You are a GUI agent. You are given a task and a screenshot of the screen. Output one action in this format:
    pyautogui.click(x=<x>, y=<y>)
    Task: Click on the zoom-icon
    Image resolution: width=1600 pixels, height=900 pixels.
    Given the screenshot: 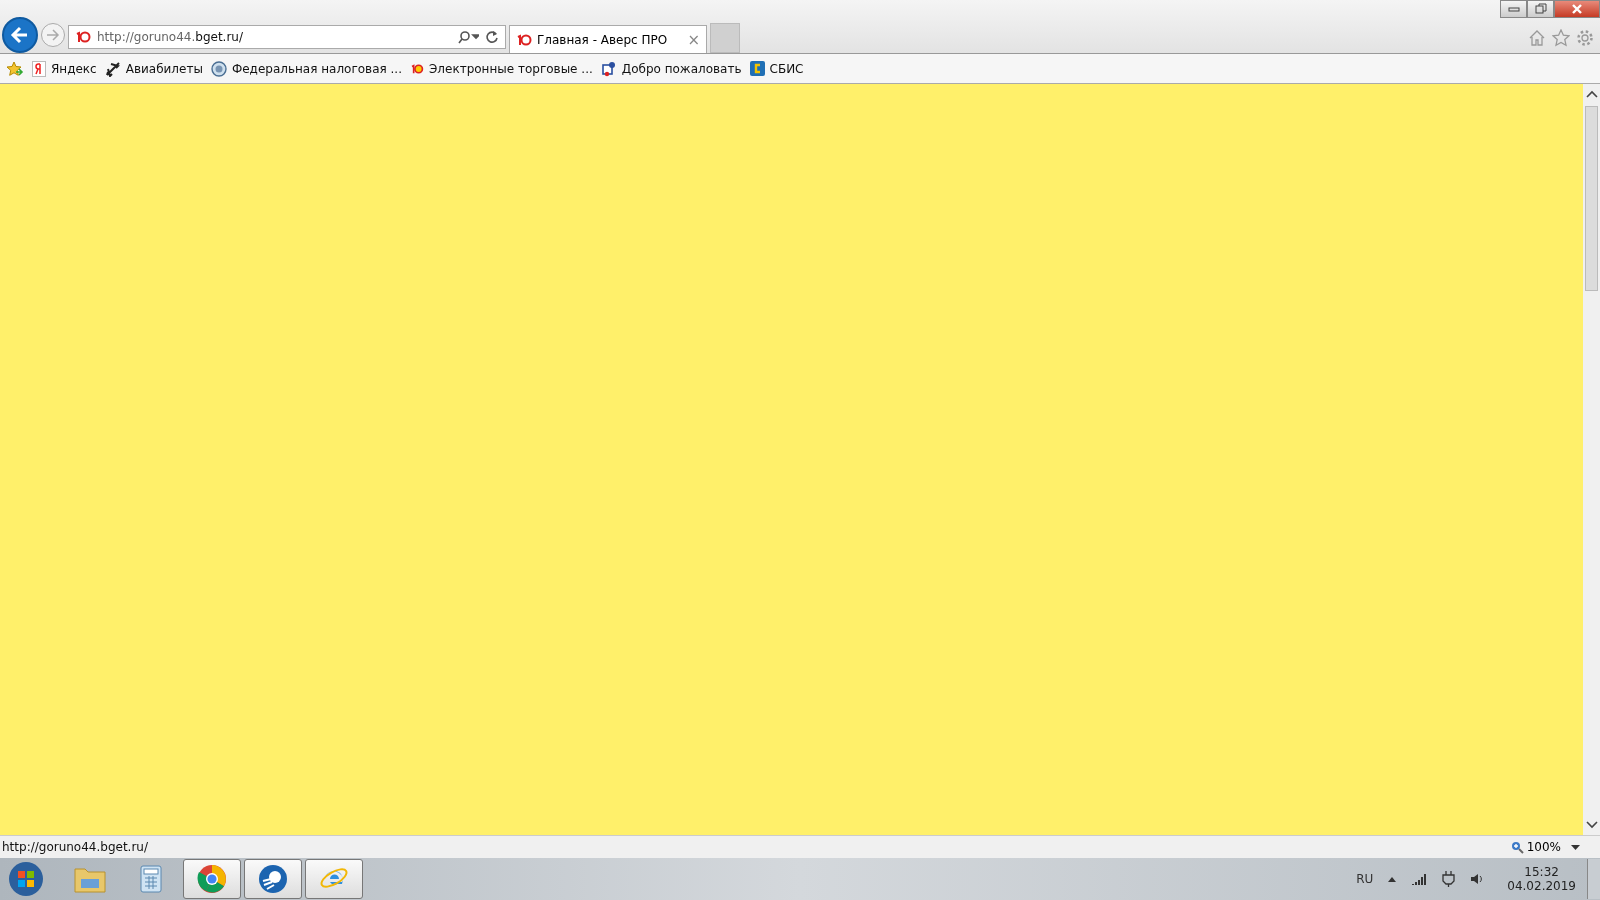 What is the action you would take?
    pyautogui.click(x=1517, y=847)
    